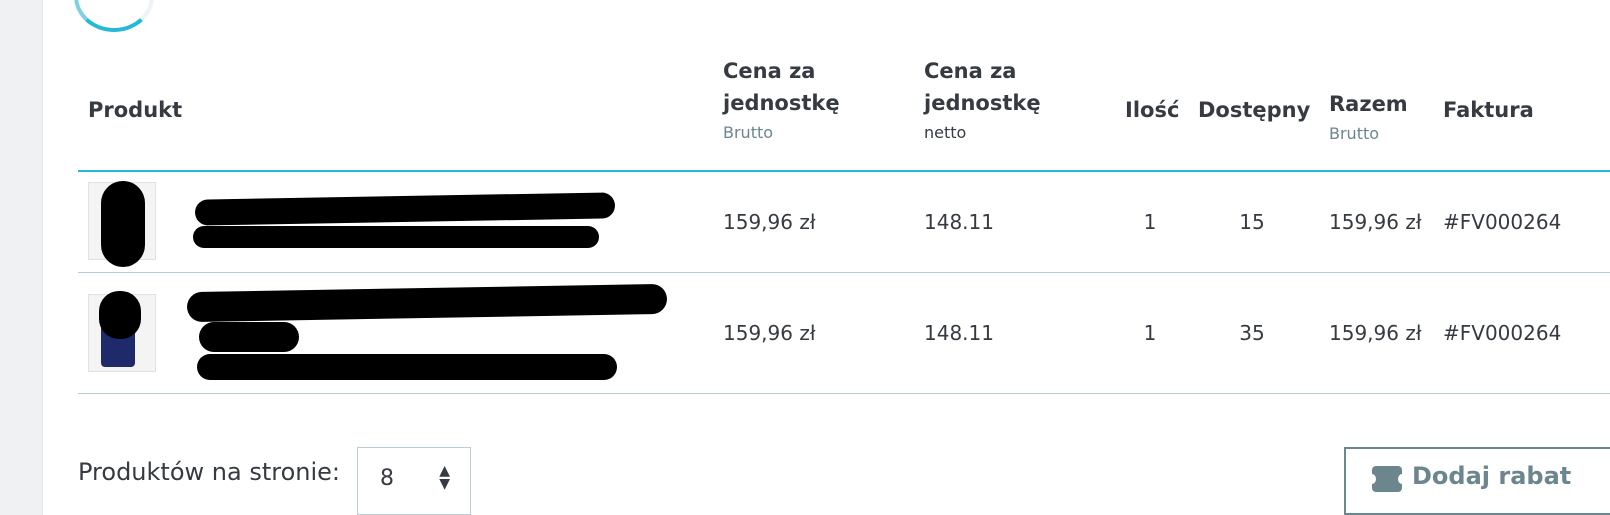 This screenshot has width=1610, height=515. I want to click on header-unit-price-net-sub: netto, so click(945, 132).